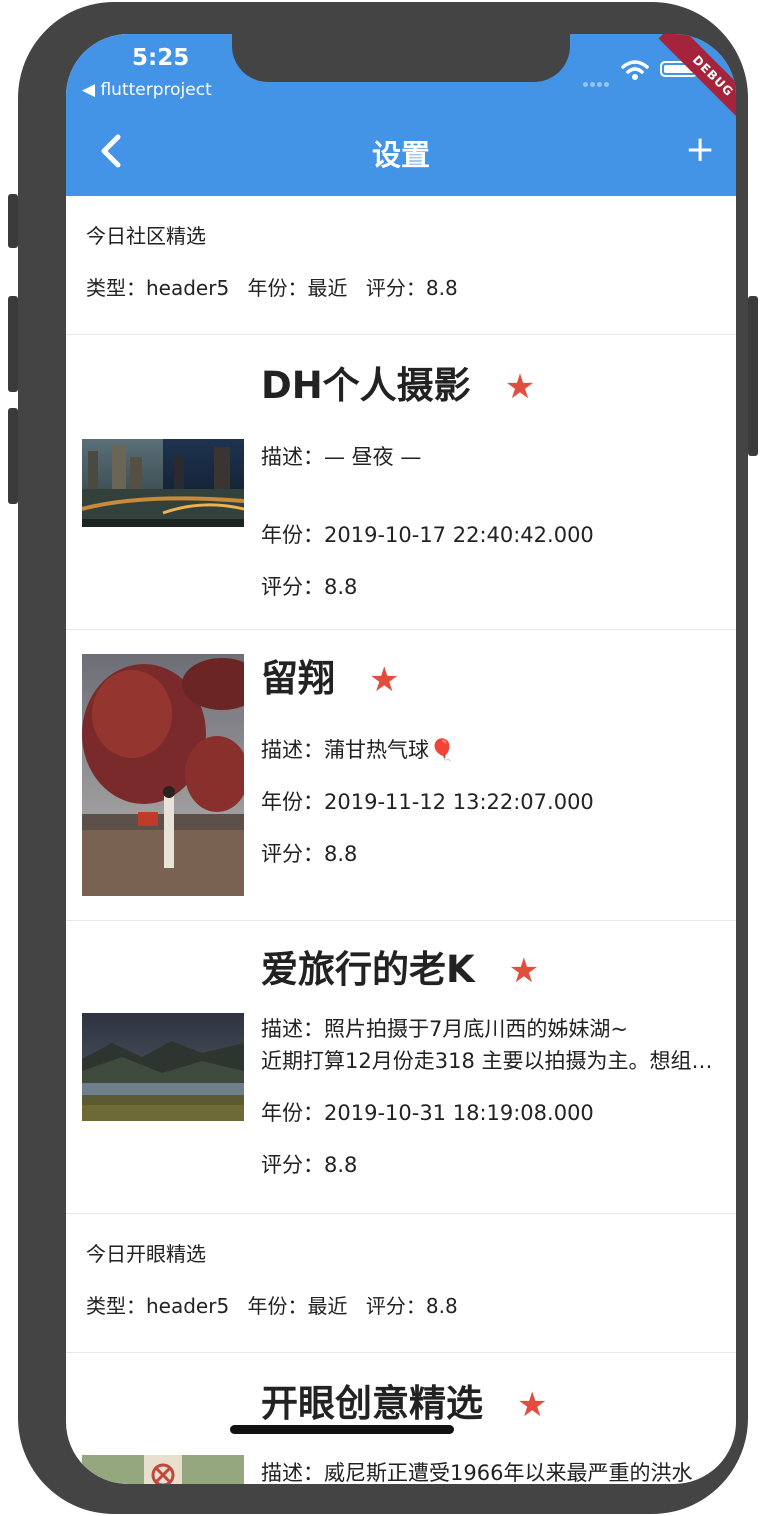 The height and width of the screenshot is (1516, 766). Describe the element at coordinates (697, 82) in the screenshot. I see `debug-banner: DEBUG` at that location.